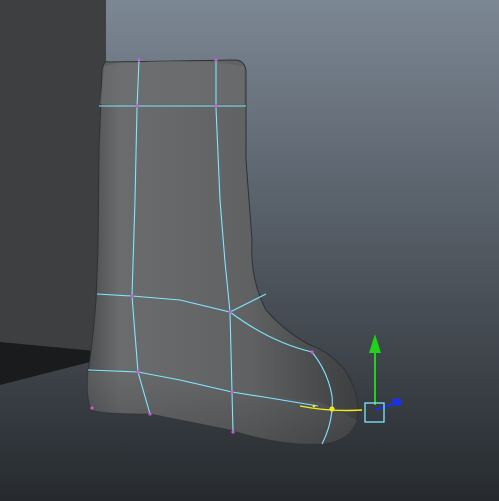 This screenshot has height=501, width=499. What do you see at coordinates (397, 402) in the screenshot?
I see `z-axis-arrow-icon` at bounding box center [397, 402].